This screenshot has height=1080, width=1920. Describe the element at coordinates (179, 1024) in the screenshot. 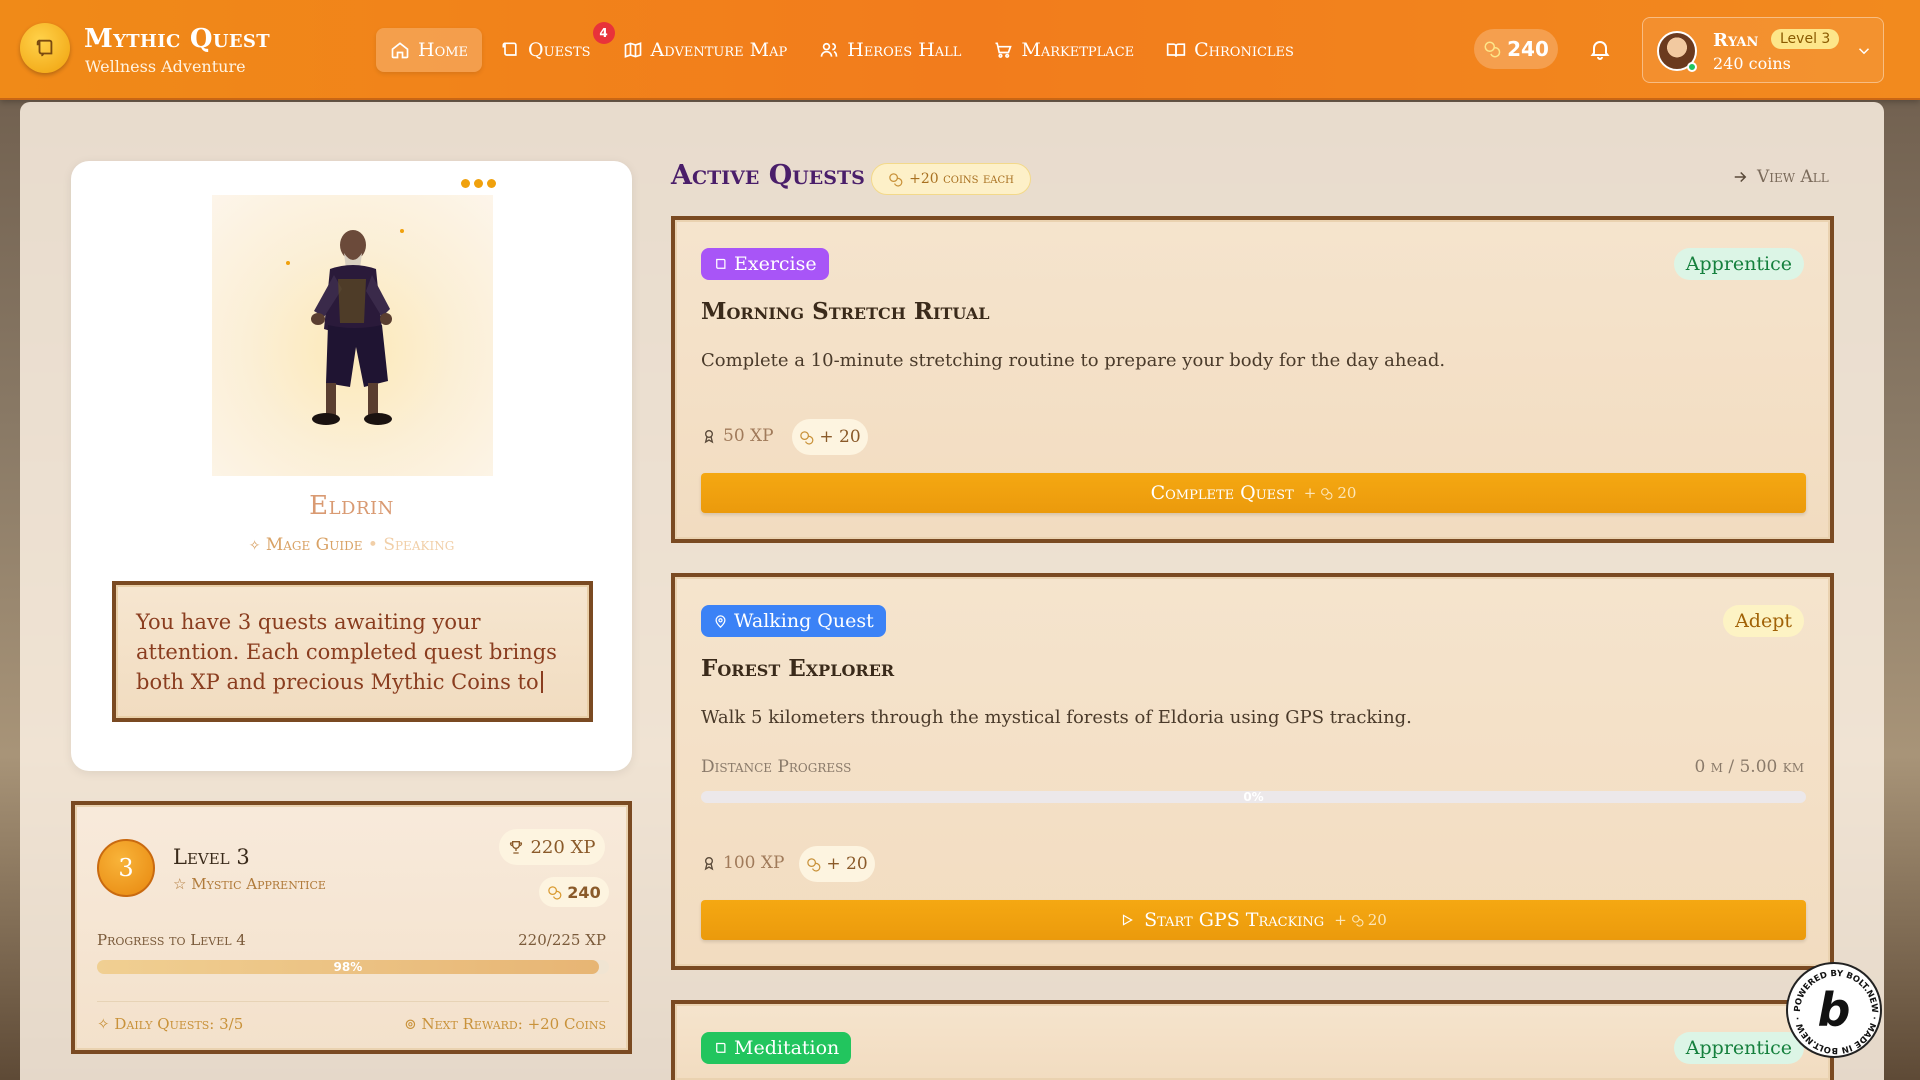

I see `daily-quests-text: Daily Quests: 3/5` at that location.